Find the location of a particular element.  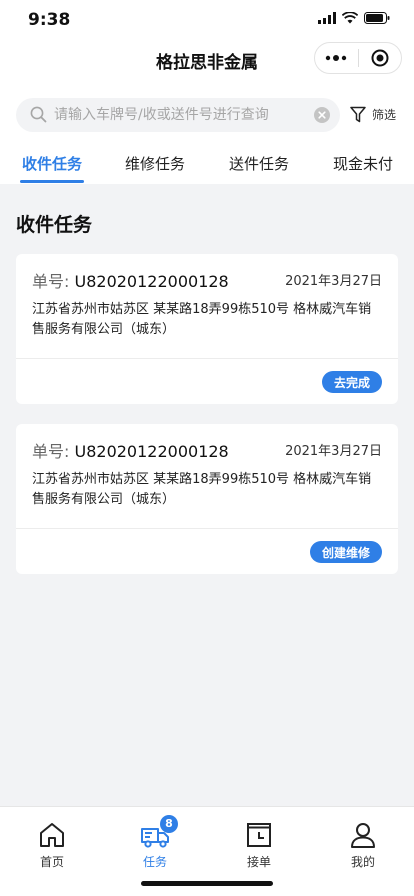

search-row: 筛选 is located at coordinates (207, 114).